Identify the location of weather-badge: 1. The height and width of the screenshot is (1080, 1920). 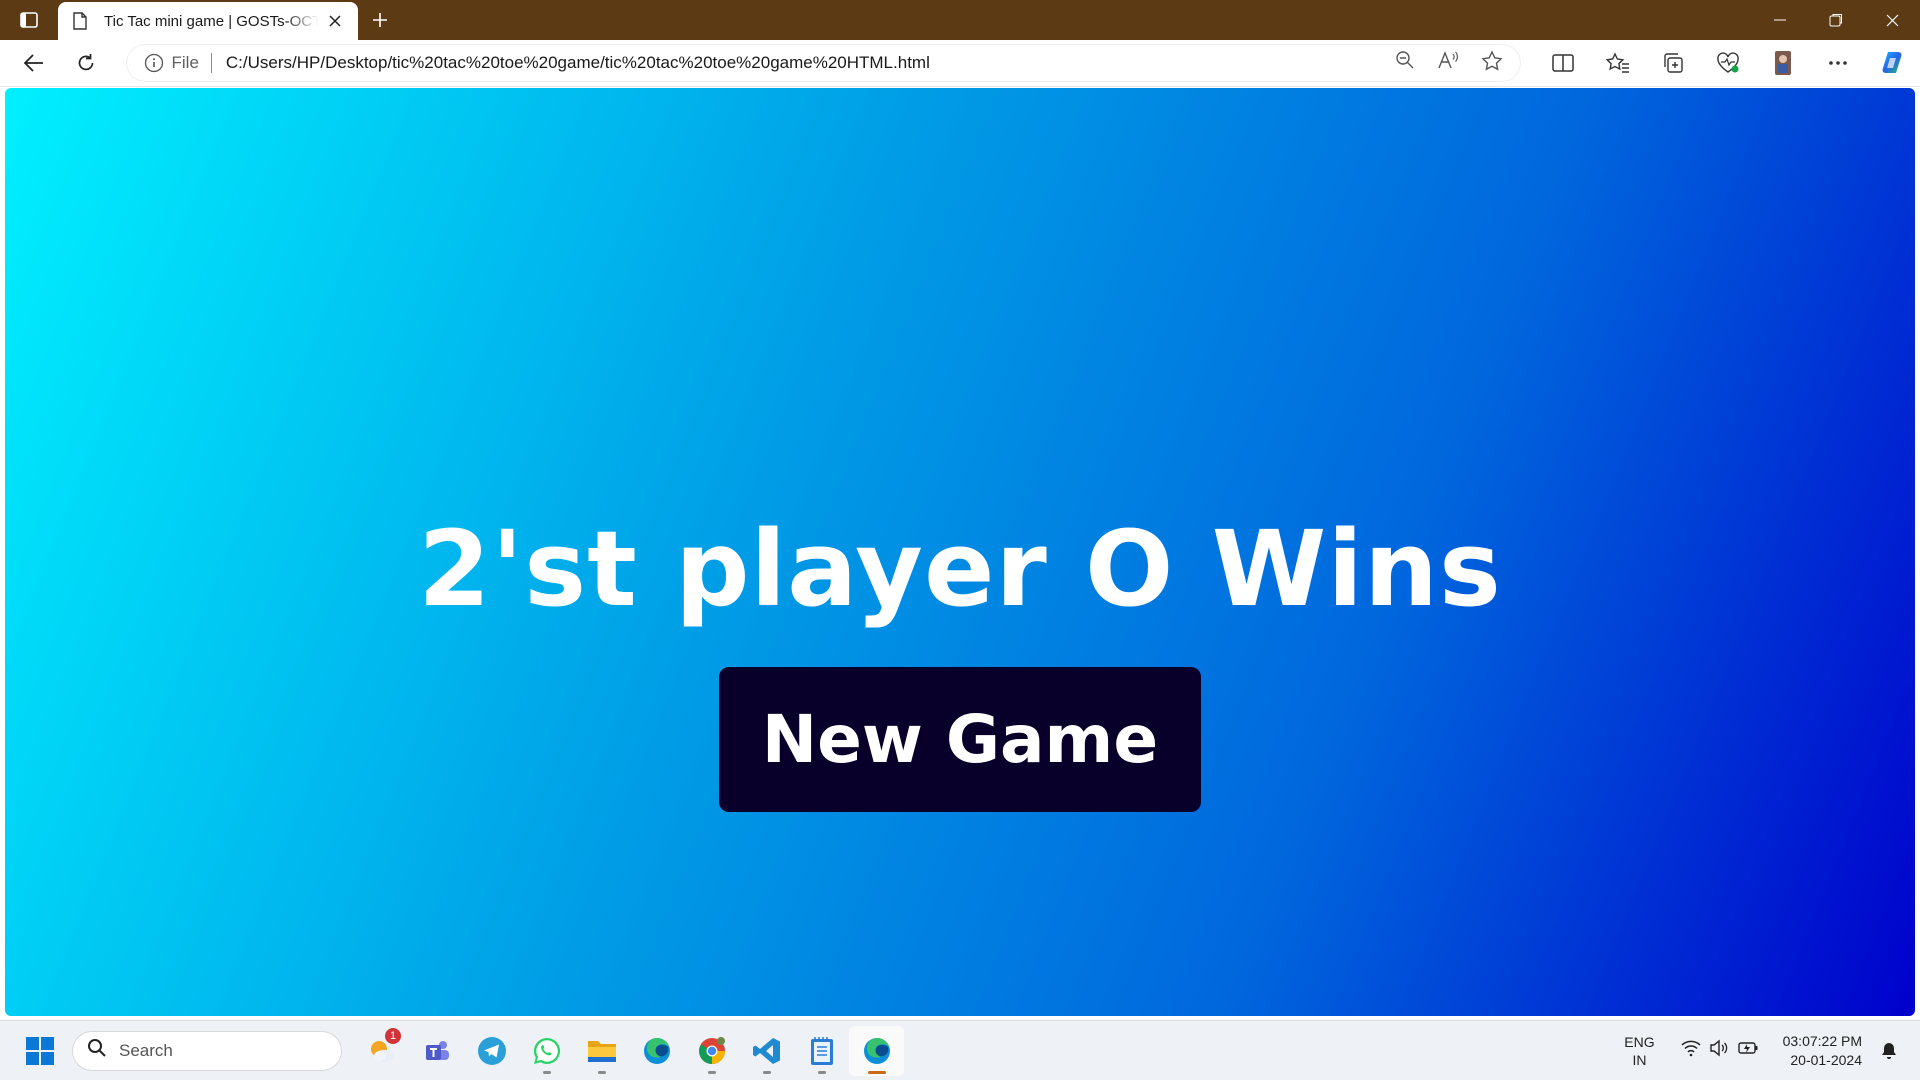
(393, 1035).